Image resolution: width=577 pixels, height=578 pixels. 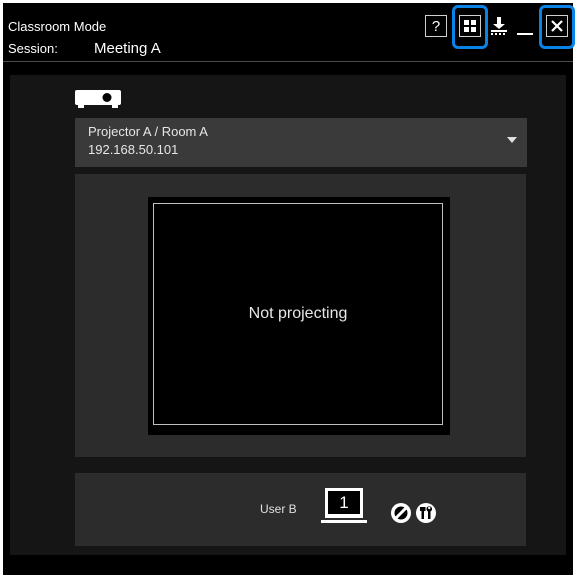 I want to click on screen-number: 1, so click(x=344, y=502).